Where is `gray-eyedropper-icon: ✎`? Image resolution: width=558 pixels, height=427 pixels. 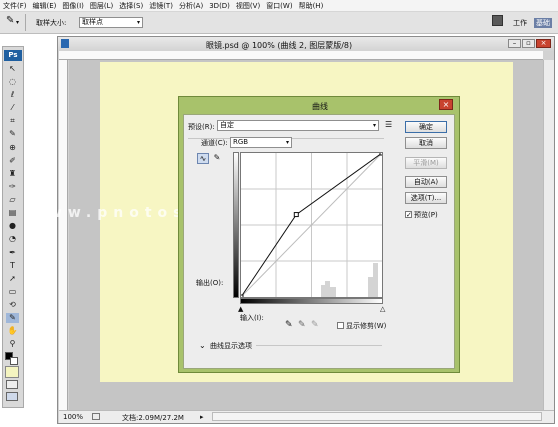 gray-eyedropper-icon: ✎ is located at coordinates (302, 325).